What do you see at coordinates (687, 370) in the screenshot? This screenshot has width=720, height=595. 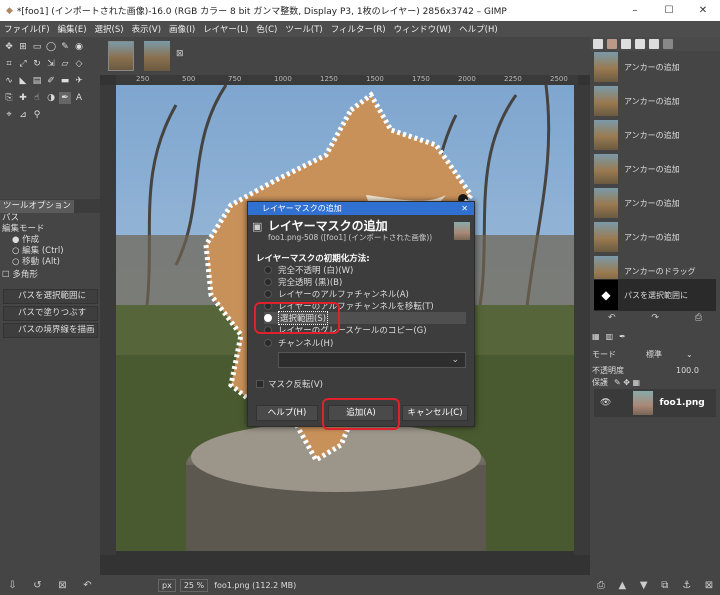 I see `opacity-value: 100.0` at bounding box center [687, 370].